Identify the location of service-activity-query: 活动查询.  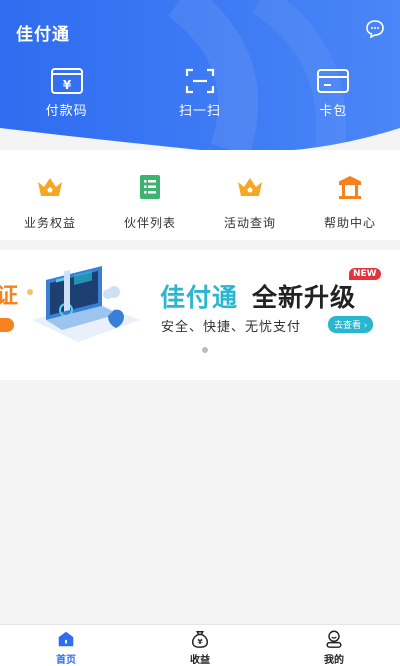
(250, 206).